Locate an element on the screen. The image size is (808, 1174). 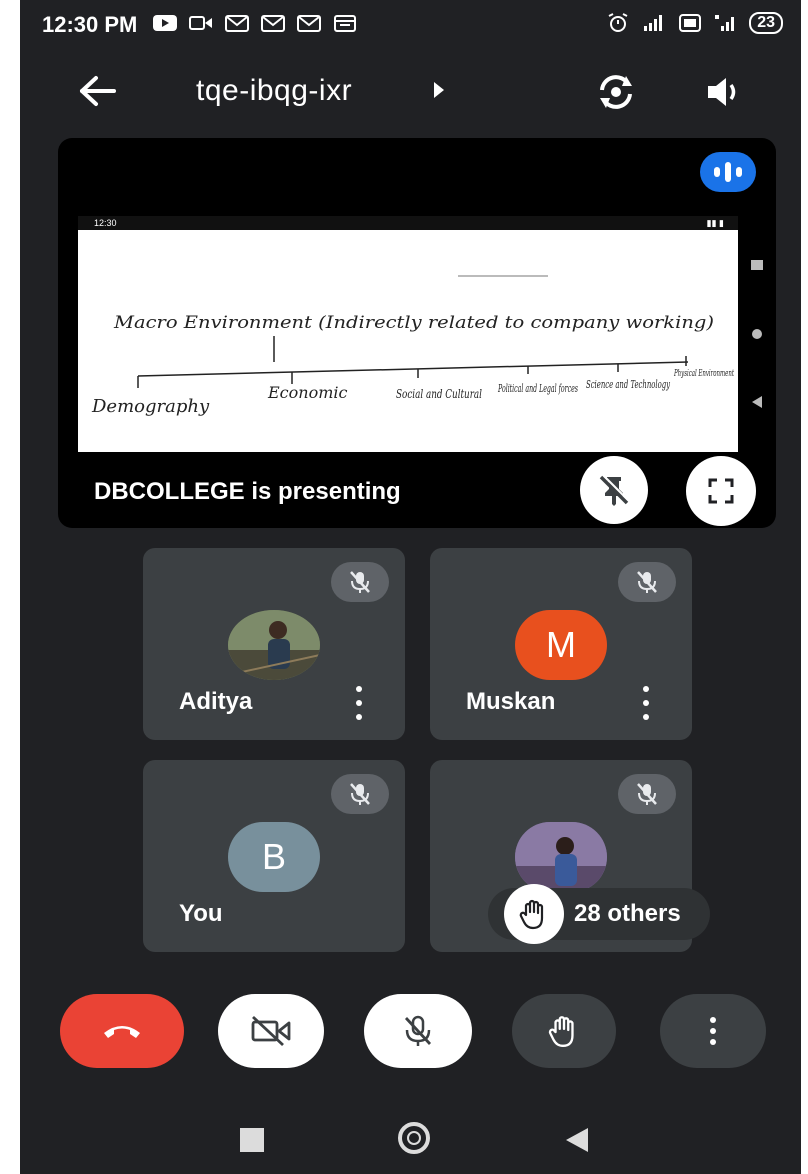
mic-toggle-button is located at coordinates (418, 1031).